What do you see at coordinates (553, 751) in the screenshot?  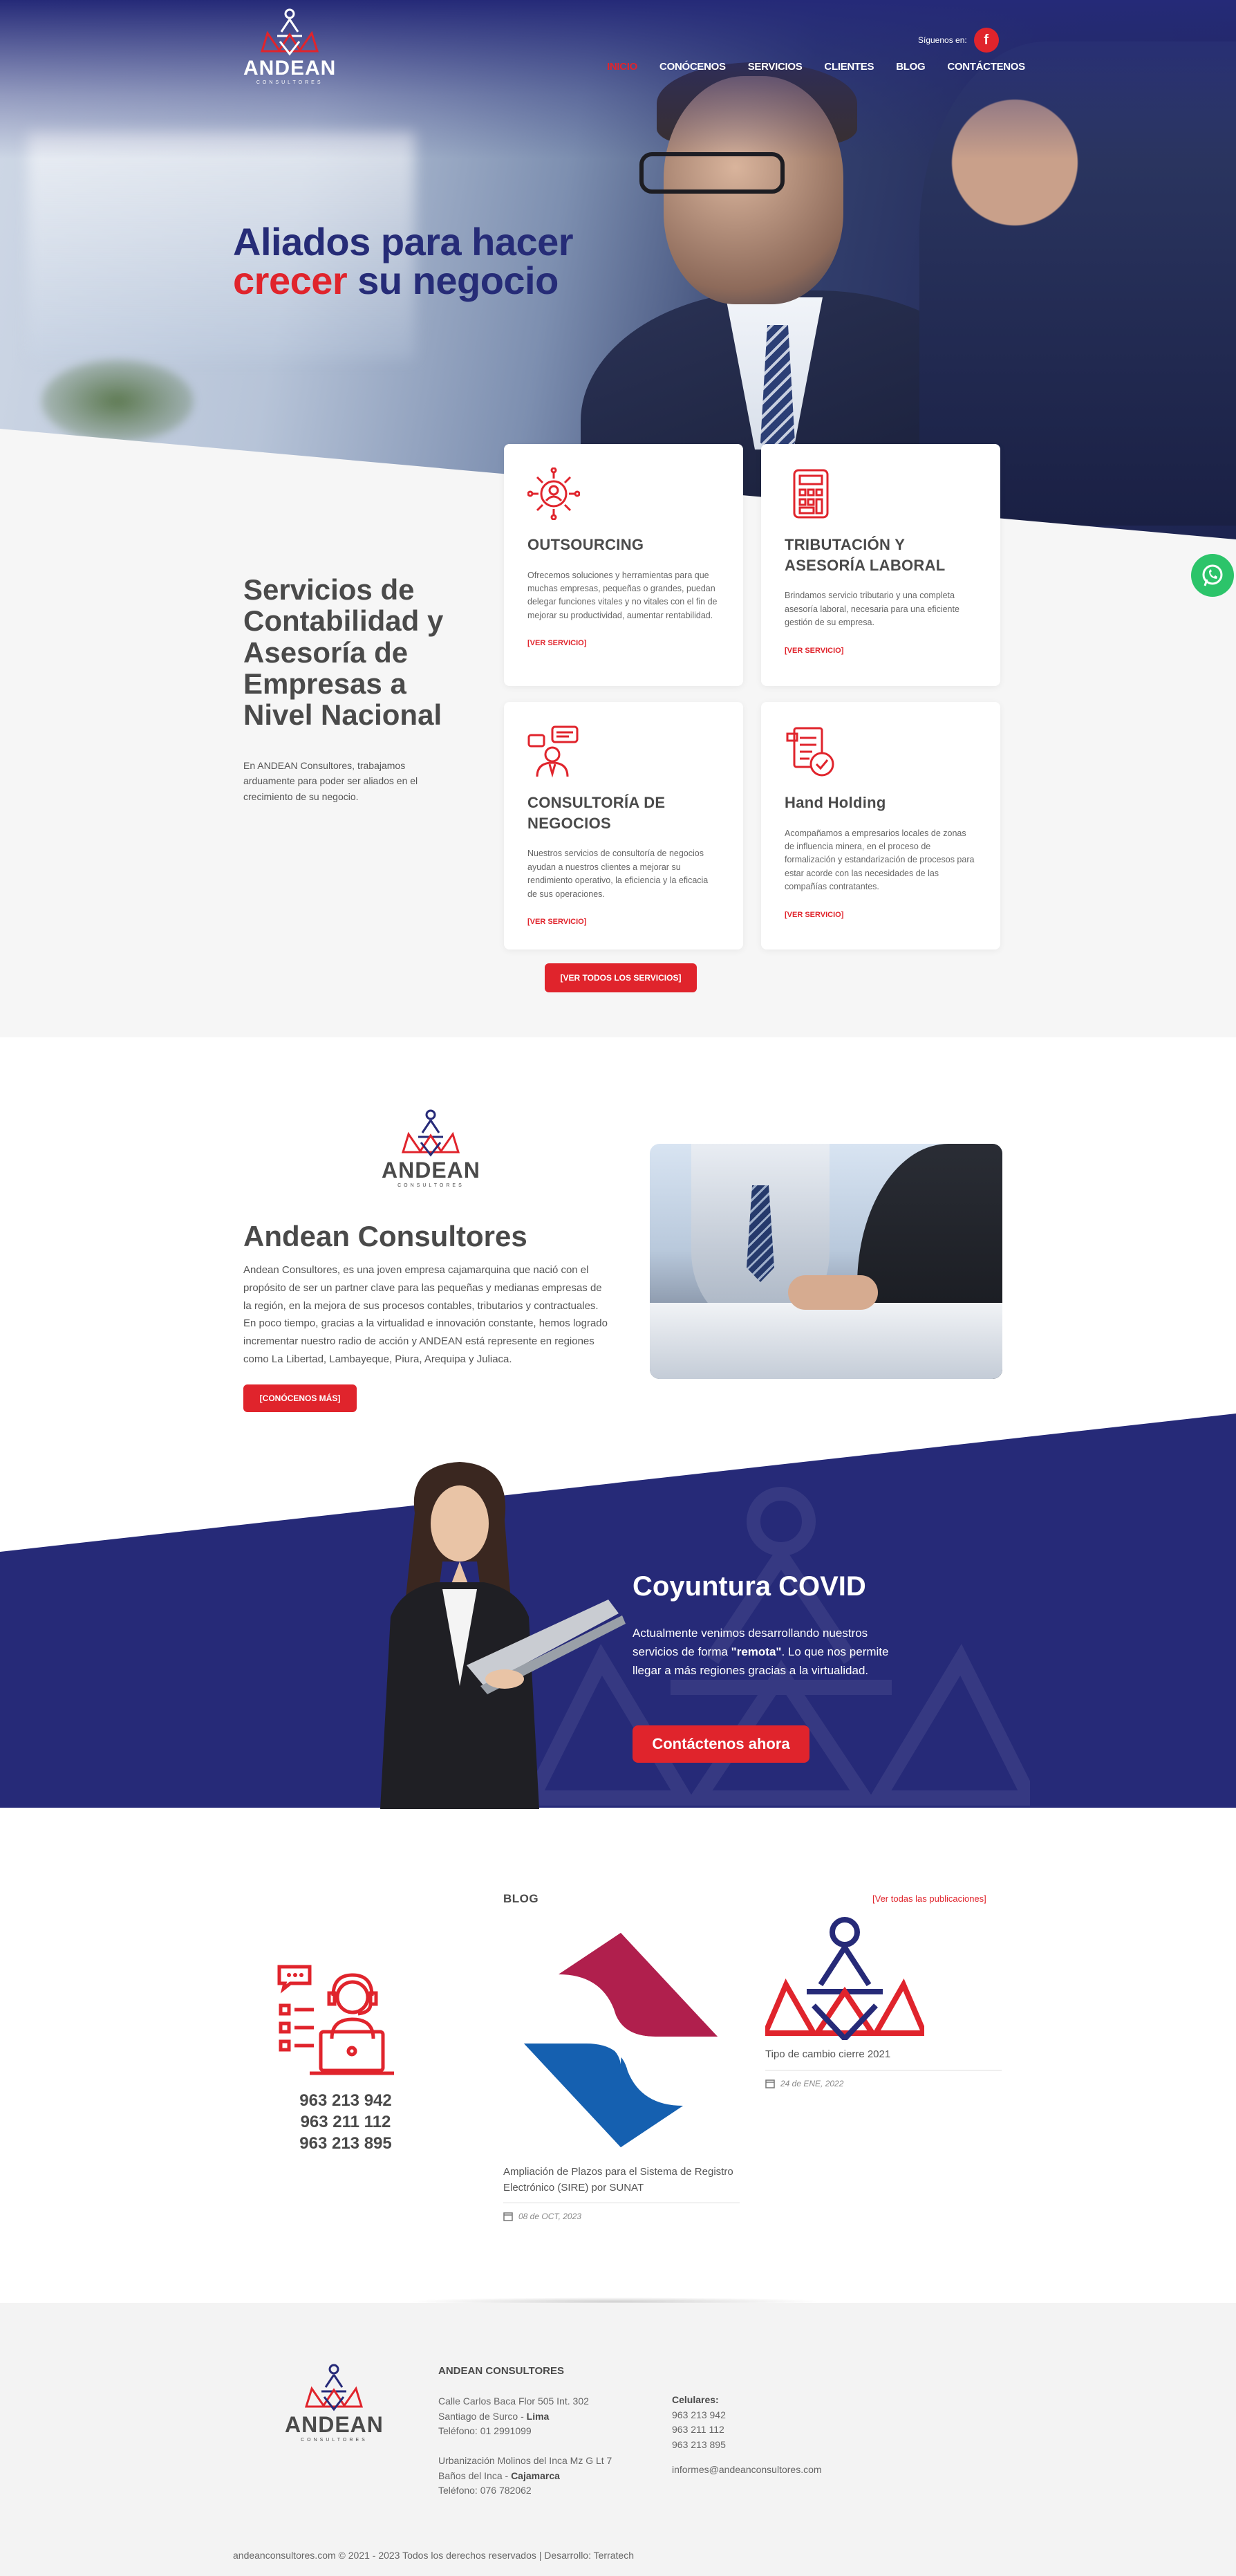 I see `consultant-icon` at bounding box center [553, 751].